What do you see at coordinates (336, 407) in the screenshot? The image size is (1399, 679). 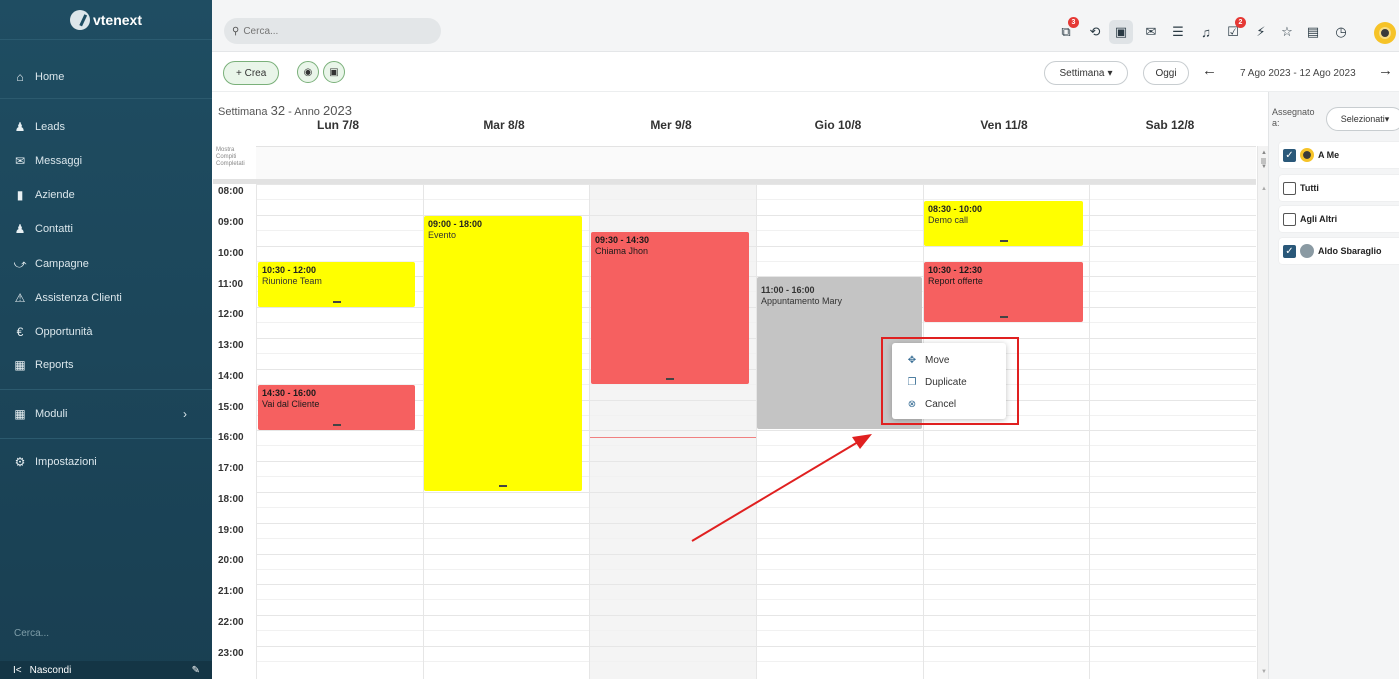 I see `event-vai-dal-cliente: 14:30 - 16:00 Vai dal Cliente` at bounding box center [336, 407].